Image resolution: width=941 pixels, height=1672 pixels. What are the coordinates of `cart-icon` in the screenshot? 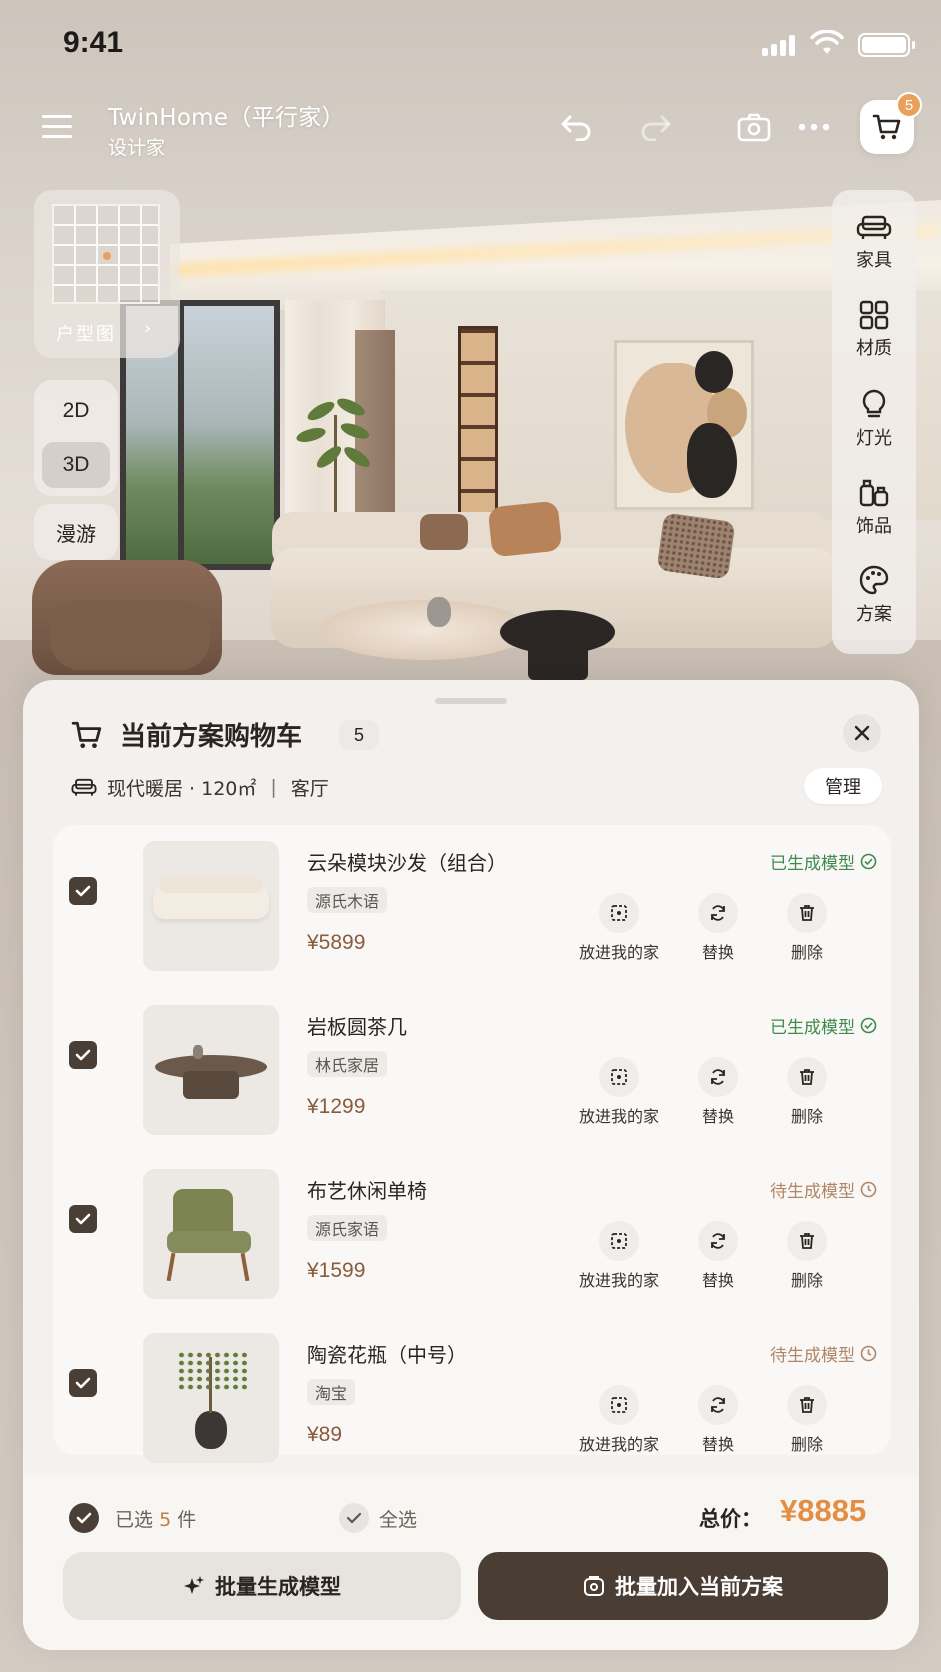 It's located at (886, 127).